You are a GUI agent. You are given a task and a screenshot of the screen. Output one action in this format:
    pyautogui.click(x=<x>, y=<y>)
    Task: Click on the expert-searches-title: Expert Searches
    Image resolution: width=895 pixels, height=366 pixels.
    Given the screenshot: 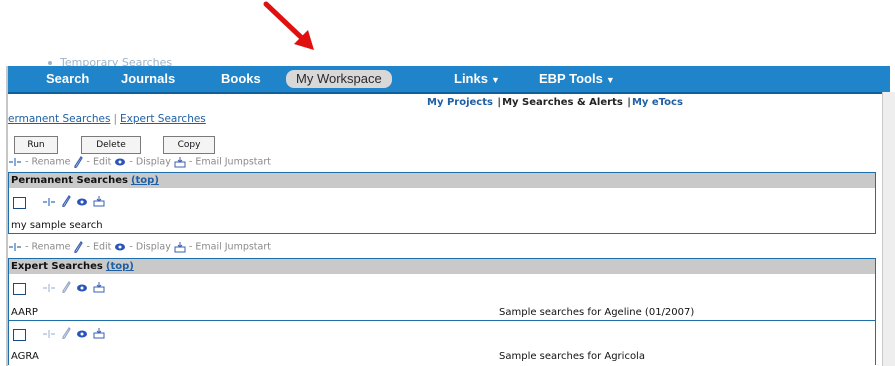 What is the action you would take?
    pyautogui.click(x=57, y=266)
    